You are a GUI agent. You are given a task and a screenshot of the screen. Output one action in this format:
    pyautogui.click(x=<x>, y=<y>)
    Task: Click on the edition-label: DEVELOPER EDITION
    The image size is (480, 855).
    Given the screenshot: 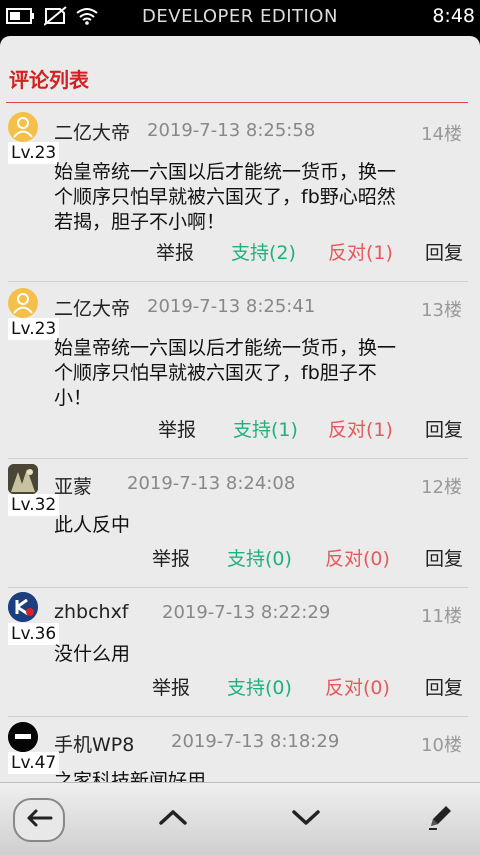 What is the action you would take?
    pyautogui.click(x=240, y=16)
    